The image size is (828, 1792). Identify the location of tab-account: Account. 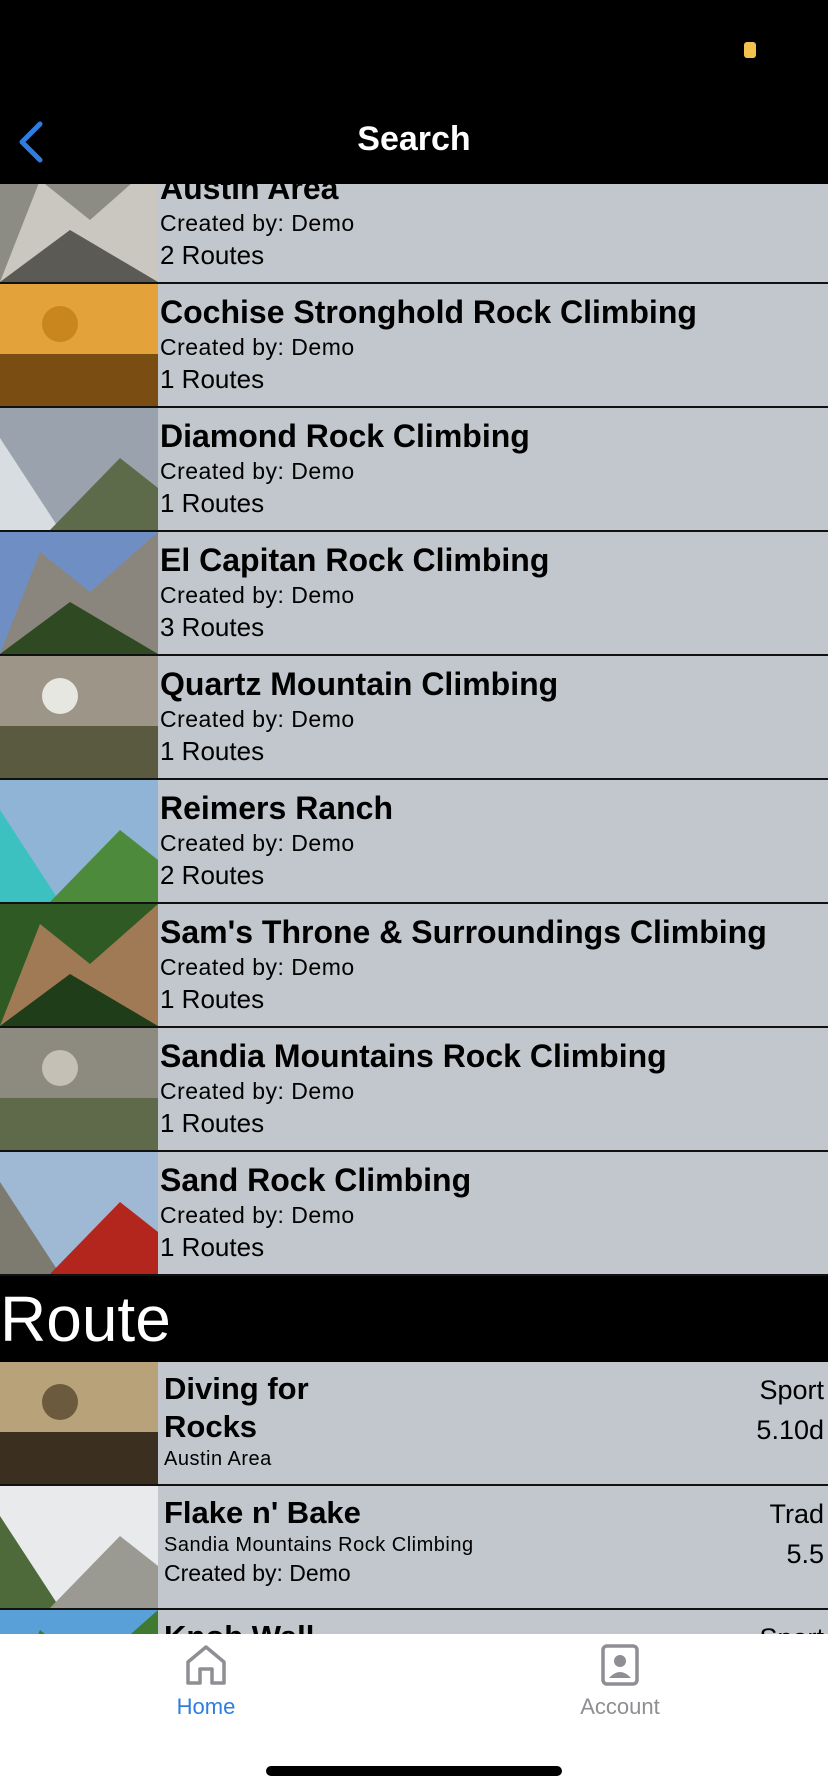
(620, 1681).